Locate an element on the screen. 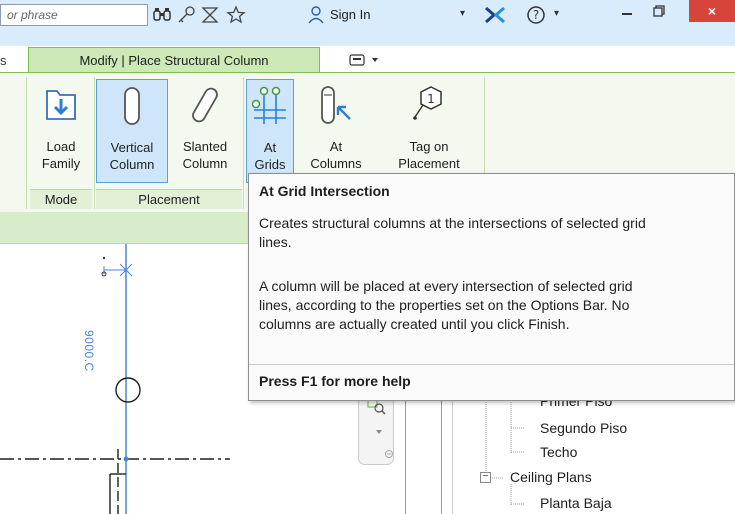 This screenshot has width=735, height=514. dimension-value: 9000.C is located at coordinates (89, 351).